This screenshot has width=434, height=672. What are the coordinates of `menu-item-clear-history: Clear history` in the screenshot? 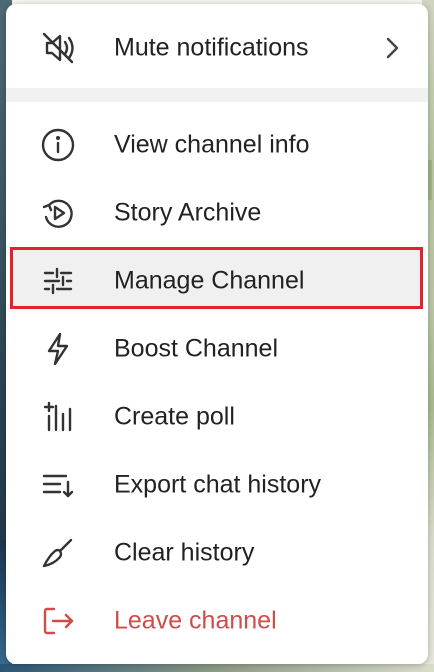 It's located at (217, 553).